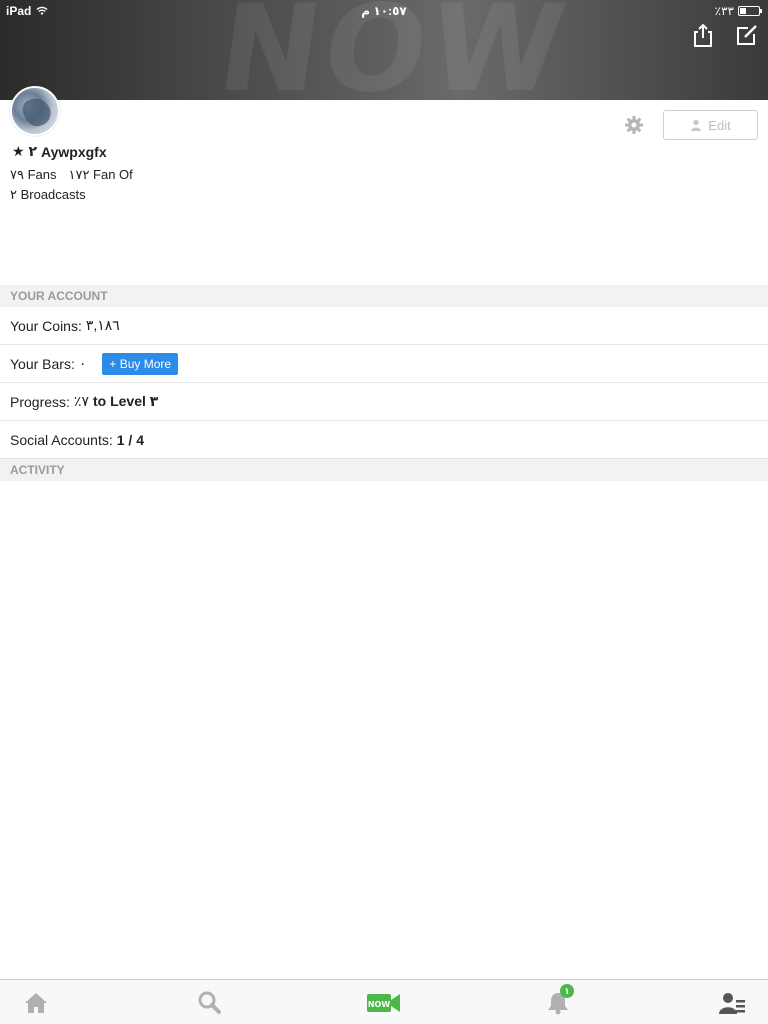 The height and width of the screenshot is (1024, 768). Describe the element at coordinates (46, 325) in the screenshot. I see `coins-label: Your Coins:` at that location.